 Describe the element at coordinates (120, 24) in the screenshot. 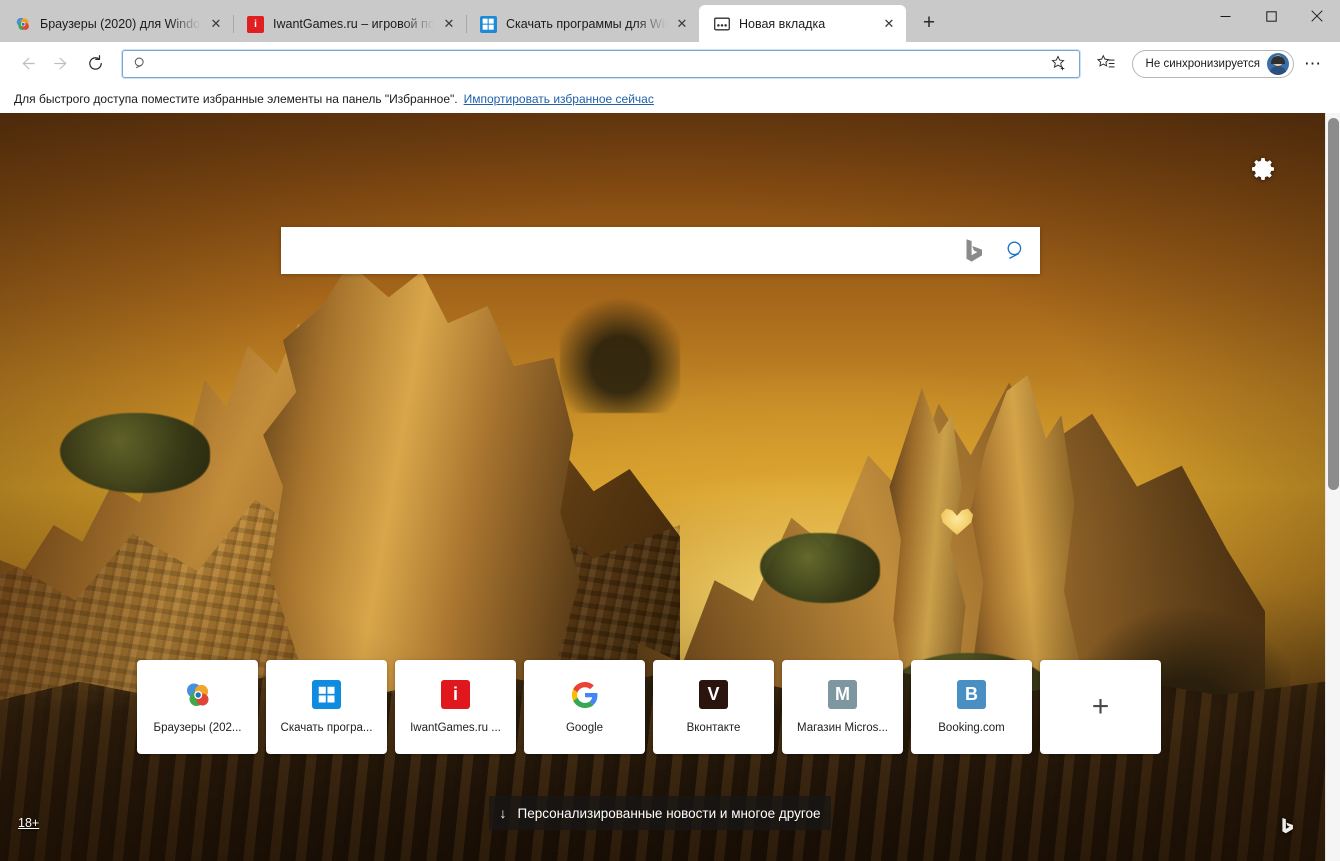

I see `tab-title: Браузеры (2020) для Windows 7` at that location.